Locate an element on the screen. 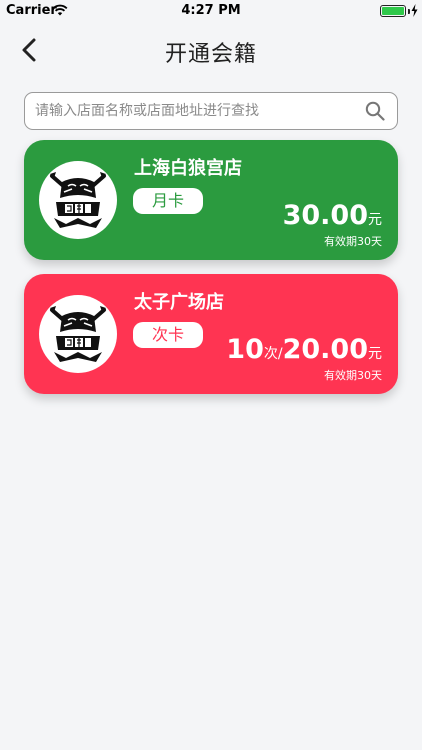 This screenshot has height=750, width=422. card-type-badge: 月卡 is located at coordinates (168, 201).